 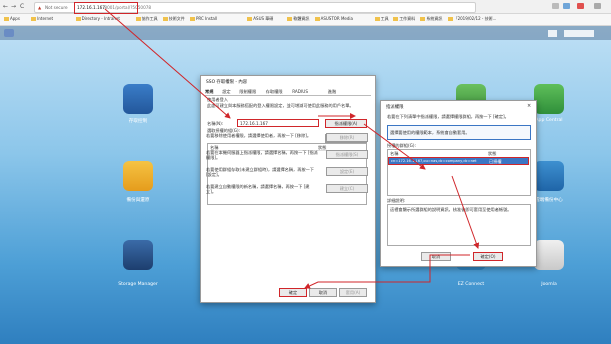 I want to click on dialog-title: SSO 存取權限 - 內容, so click(x=227, y=82).